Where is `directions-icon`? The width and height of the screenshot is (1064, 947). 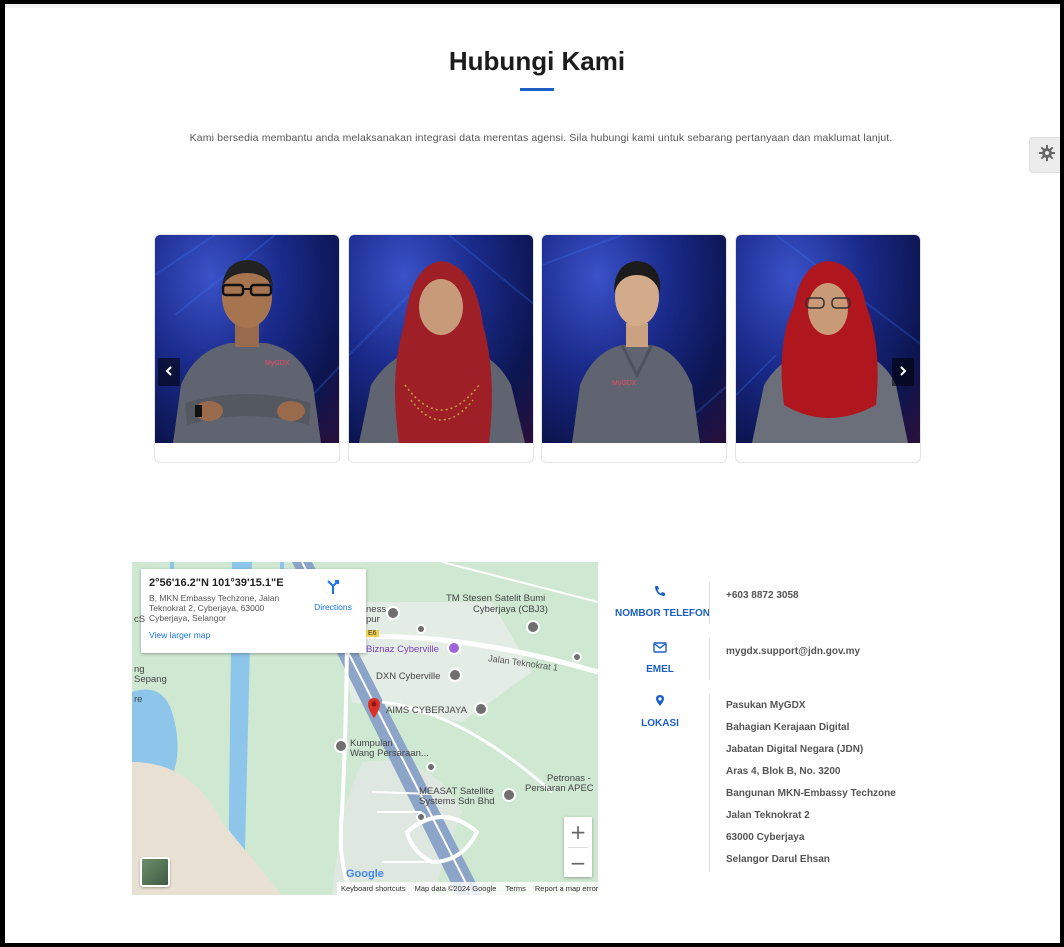 directions-icon is located at coordinates (333, 589).